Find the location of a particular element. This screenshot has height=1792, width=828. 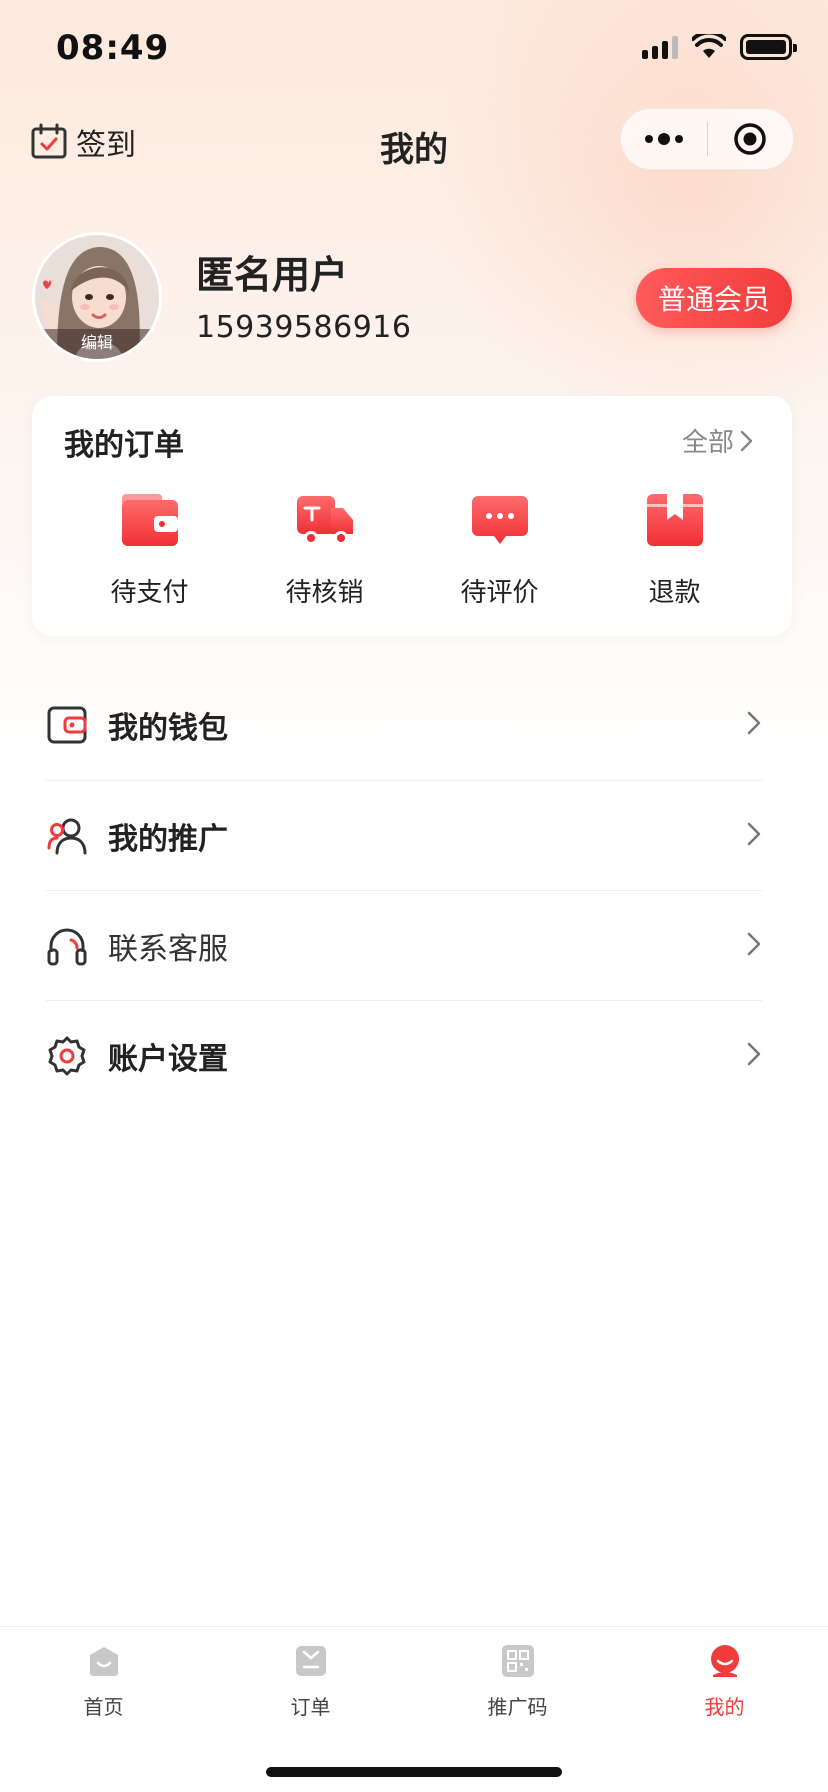

orders-all-link: 全部 is located at coordinates (718, 440).